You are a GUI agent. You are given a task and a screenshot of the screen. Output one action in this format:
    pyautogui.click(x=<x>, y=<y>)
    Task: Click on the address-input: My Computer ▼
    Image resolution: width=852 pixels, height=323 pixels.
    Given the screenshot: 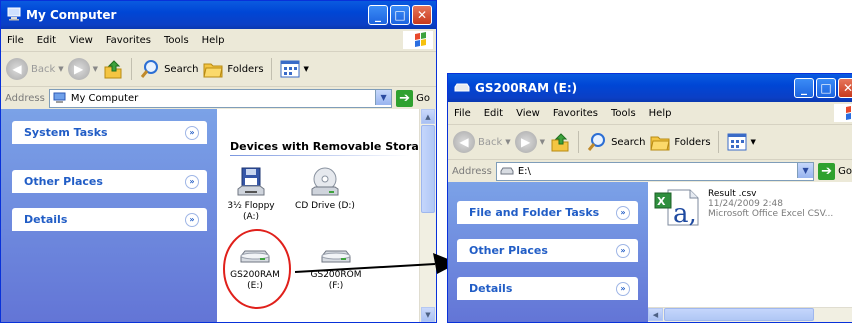 What is the action you would take?
    pyautogui.click(x=220, y=98)
    